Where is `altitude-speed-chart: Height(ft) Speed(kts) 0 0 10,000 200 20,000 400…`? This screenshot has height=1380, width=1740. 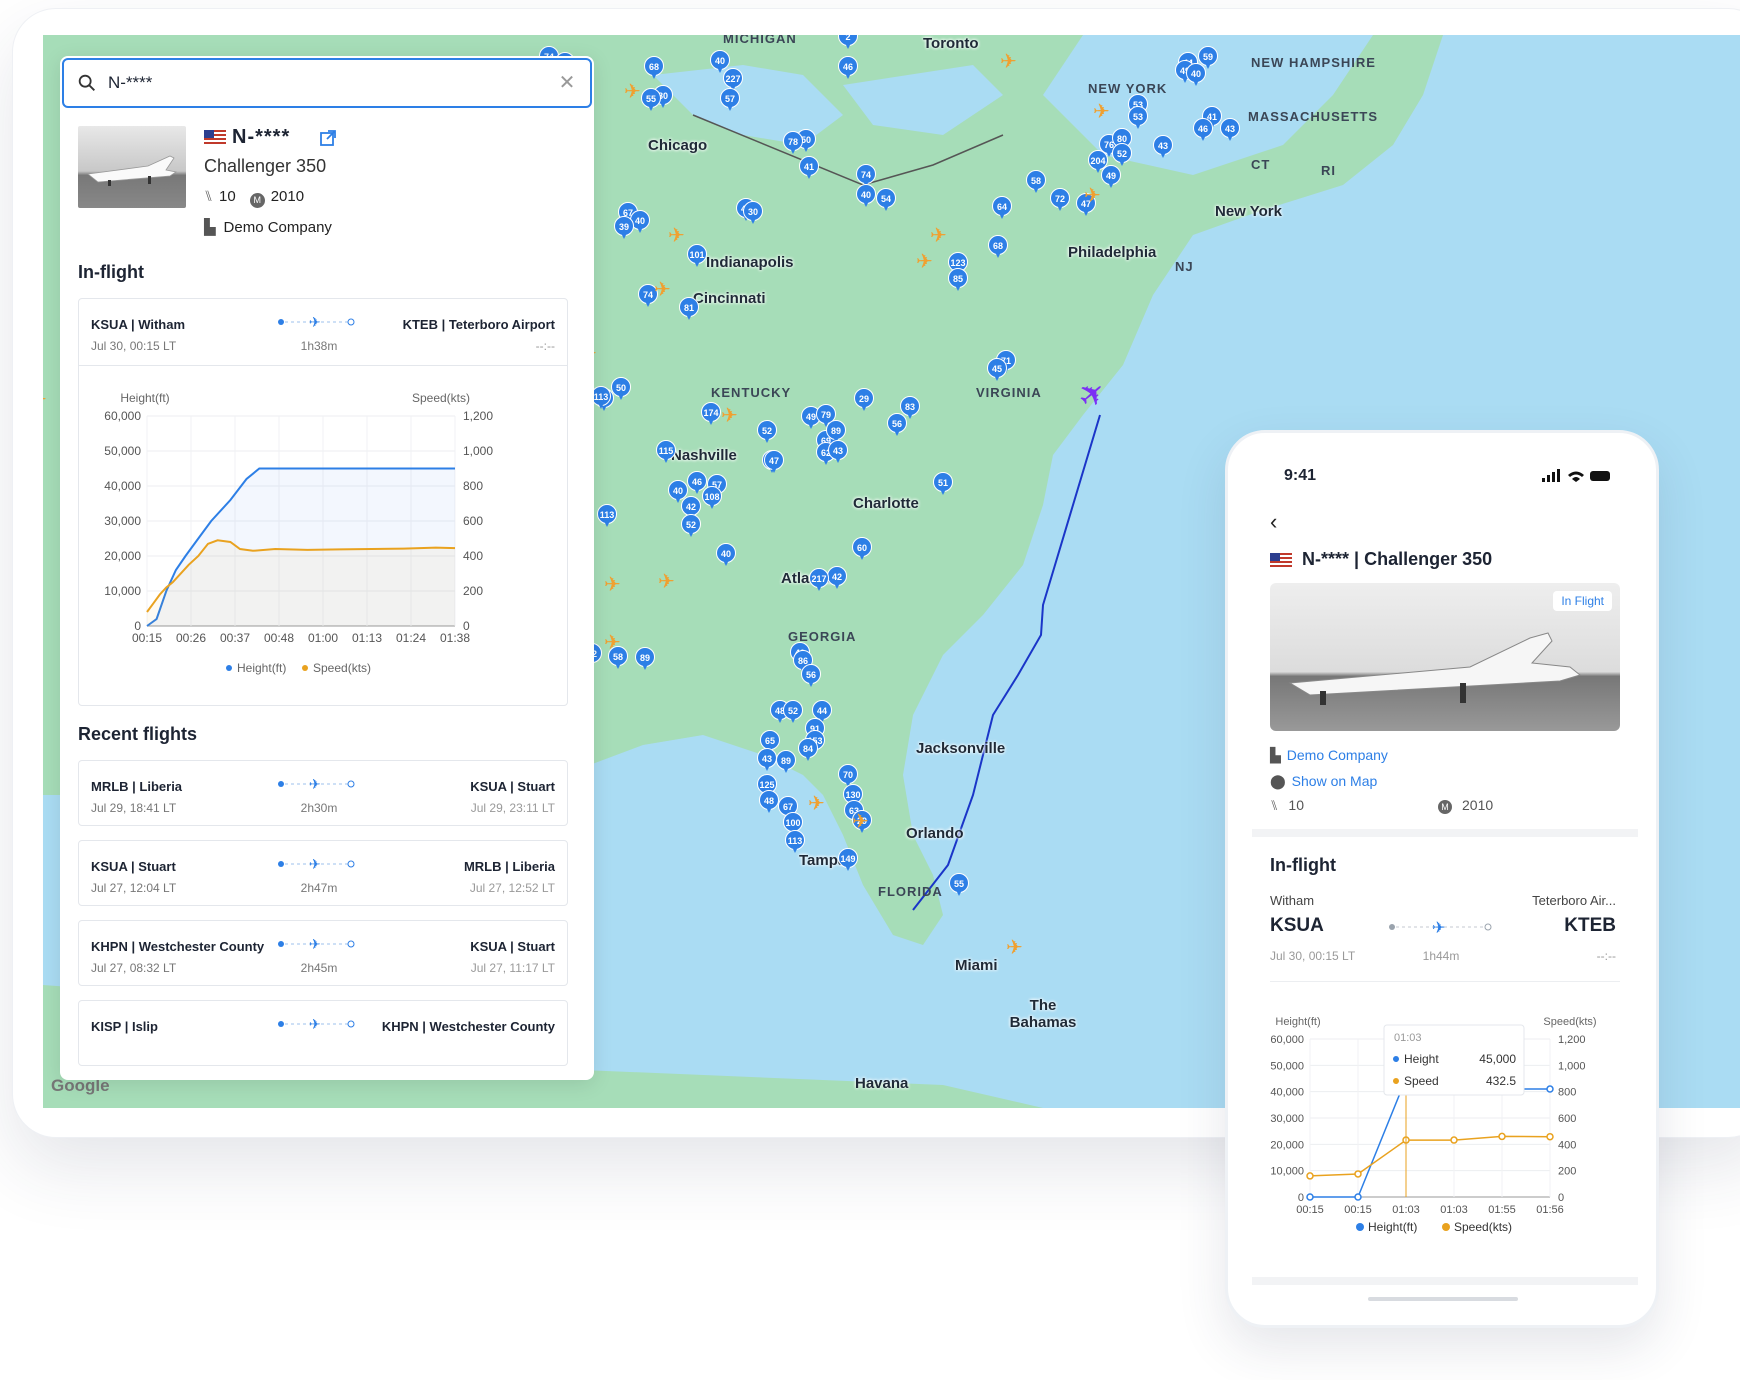 altitude-speed-chart: Height(ft) Speed(kts) 0 0 10,000 200 20,000 400… is located at coordinates (323, 535).